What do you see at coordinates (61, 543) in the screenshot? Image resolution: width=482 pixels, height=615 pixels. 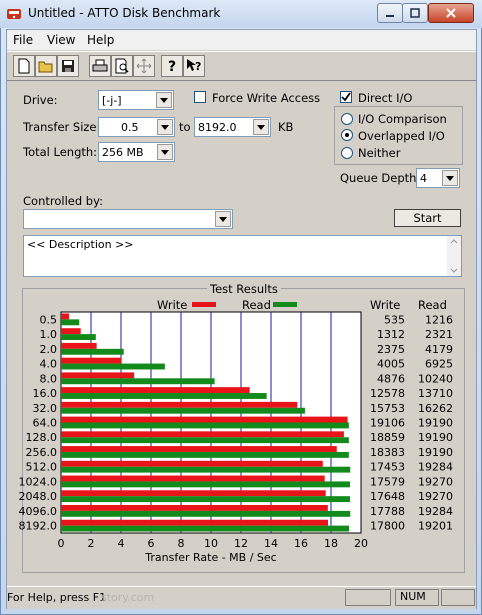 I see `x-tick-label: 0` at bounding box center [61, 543].